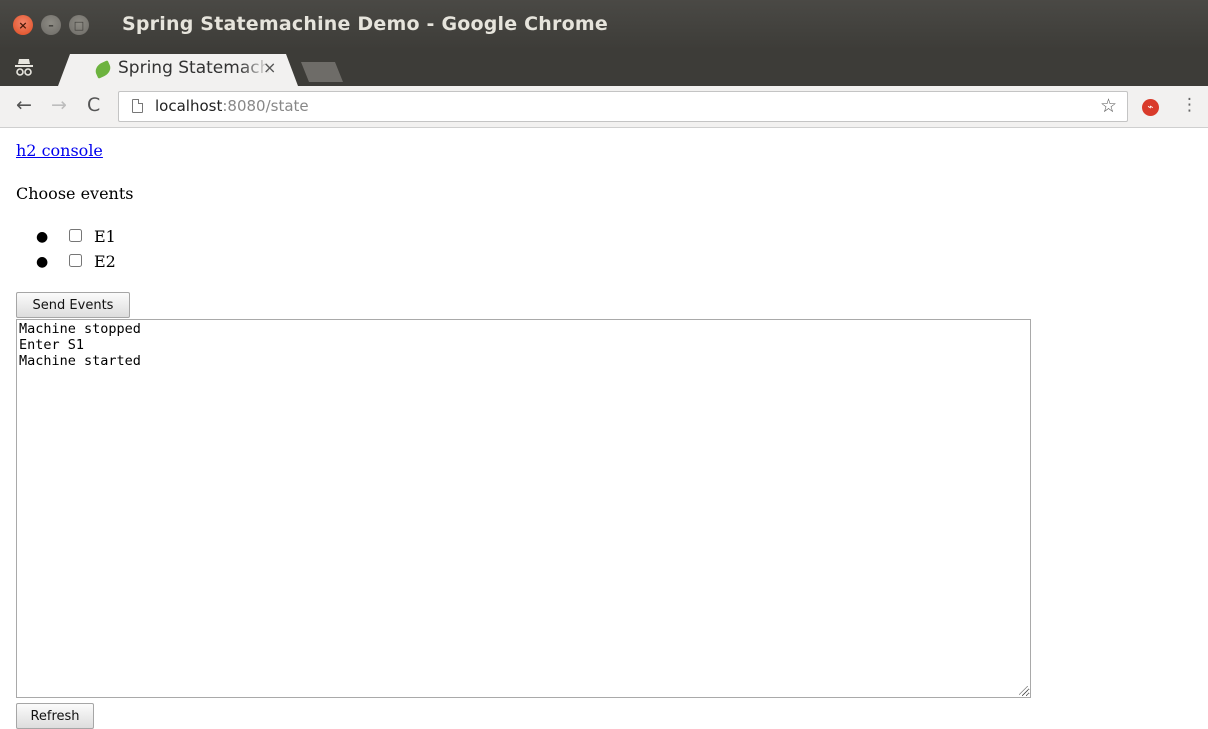 The width and height of the screenshot is (1208, 729). Describe the element at coordinates (189, 106) in the screenshot. I see `url-host: localhost` at that location.